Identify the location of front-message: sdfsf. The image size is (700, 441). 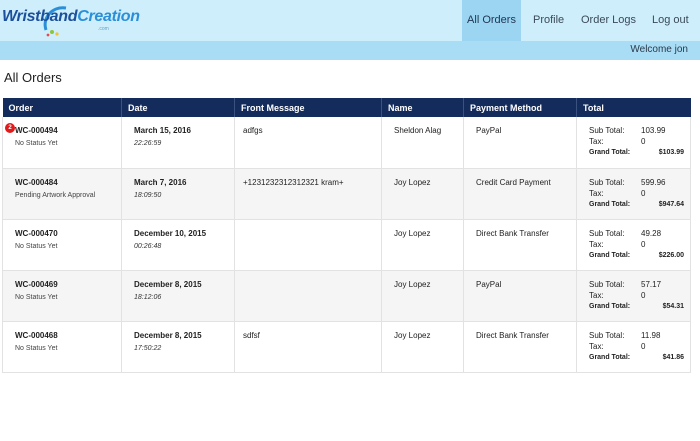
(251, 335).